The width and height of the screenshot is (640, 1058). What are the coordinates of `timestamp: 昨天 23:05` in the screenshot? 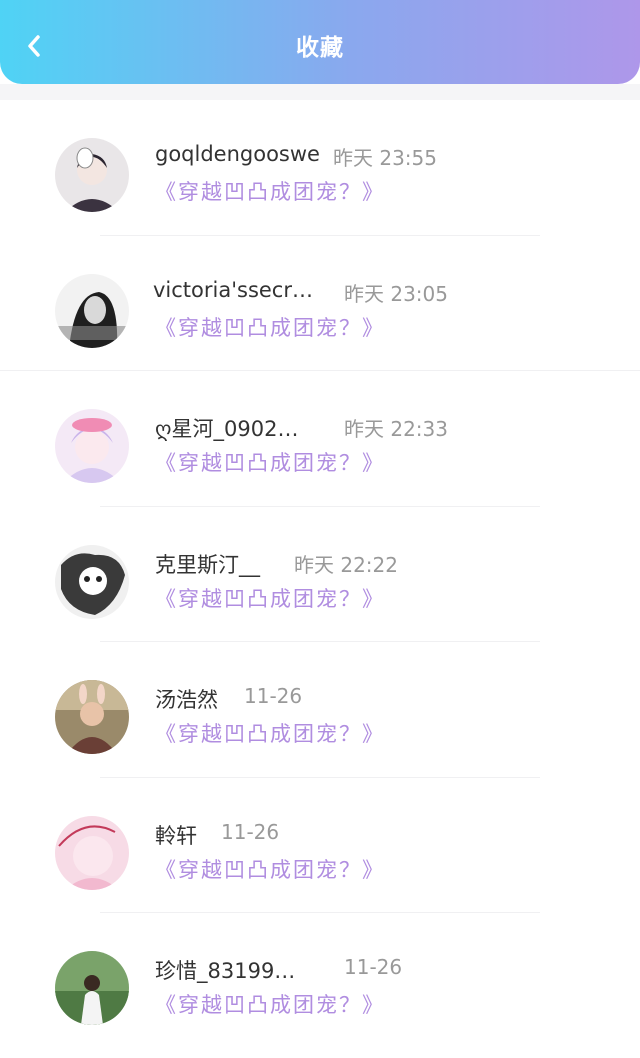 It's located at (396, 293).